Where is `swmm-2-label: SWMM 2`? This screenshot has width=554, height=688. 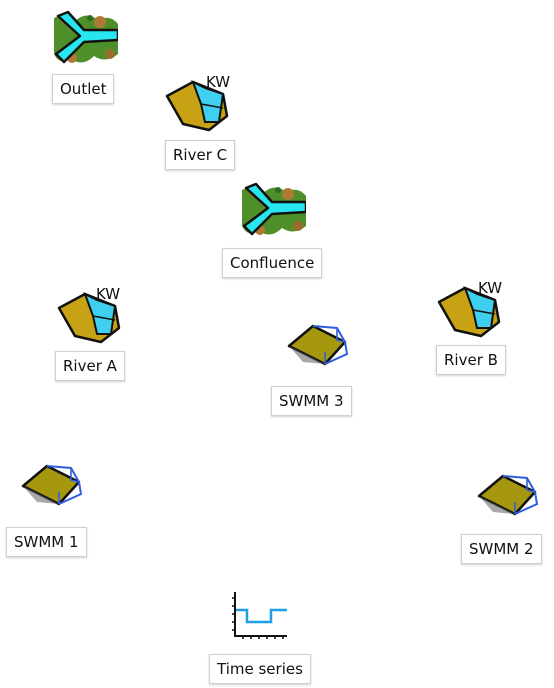 swmm-2-label: SWMM 2 is located at coordinates (501, 549).